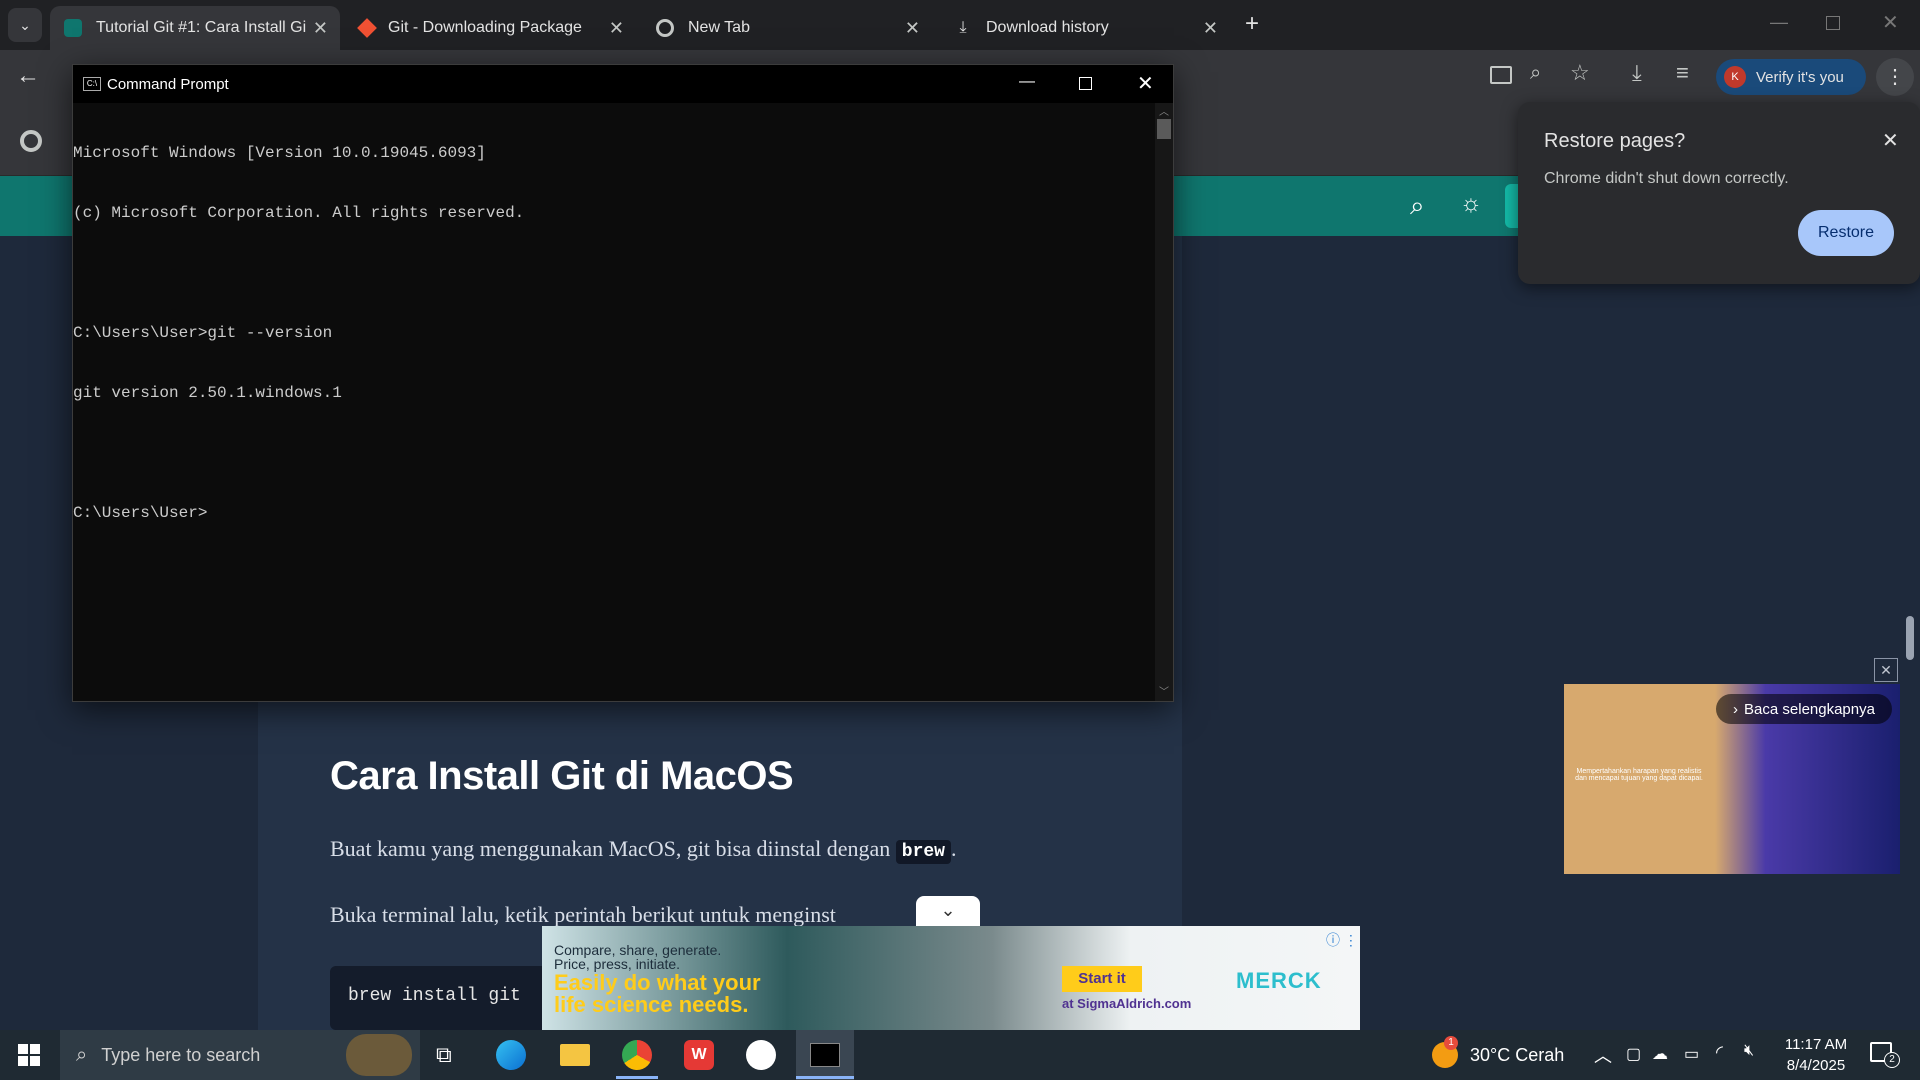 This screenshot has height=1080, width=1920. I want to click on ad-site-link: at SigmaAldrich.com, so click(1126, 1003).